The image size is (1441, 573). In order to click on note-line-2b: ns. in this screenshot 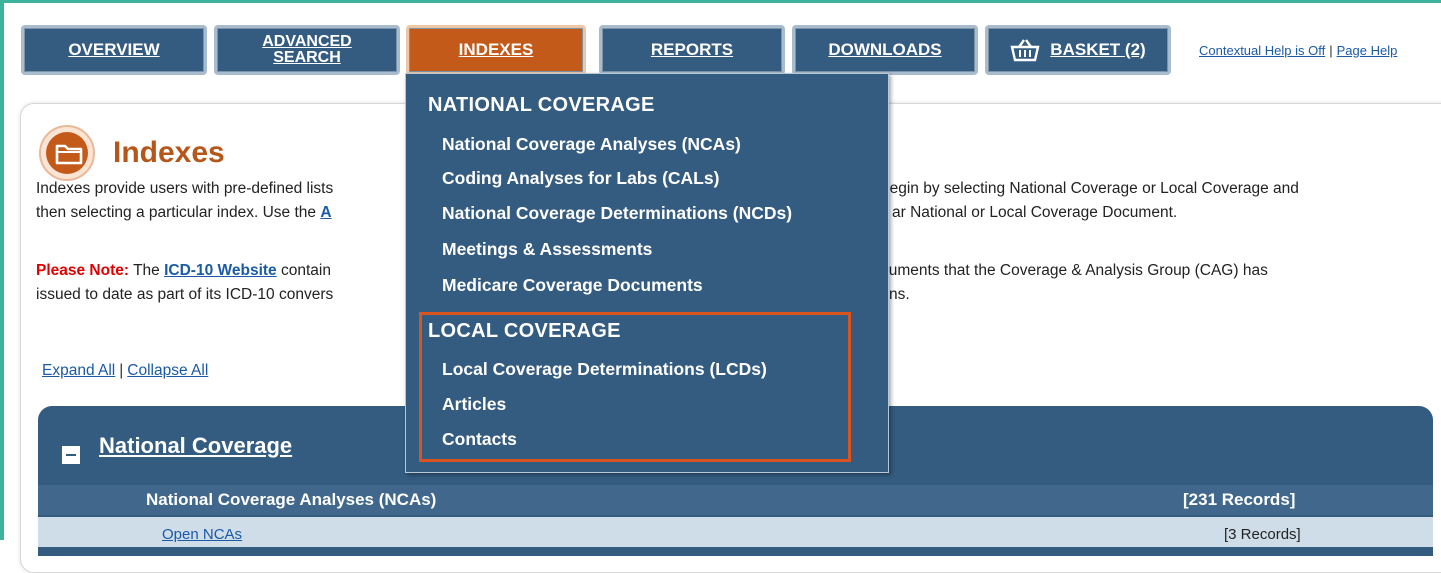, I will do `click(899, 294)`.